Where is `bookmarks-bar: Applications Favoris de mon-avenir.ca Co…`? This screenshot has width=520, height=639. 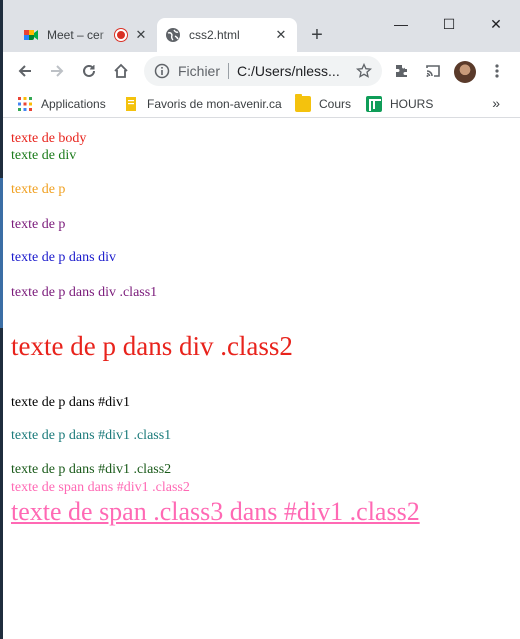
bookmarks-bar: Applications Favoris de mon-avenir.ca Co… is located at coordinates (261, 104).